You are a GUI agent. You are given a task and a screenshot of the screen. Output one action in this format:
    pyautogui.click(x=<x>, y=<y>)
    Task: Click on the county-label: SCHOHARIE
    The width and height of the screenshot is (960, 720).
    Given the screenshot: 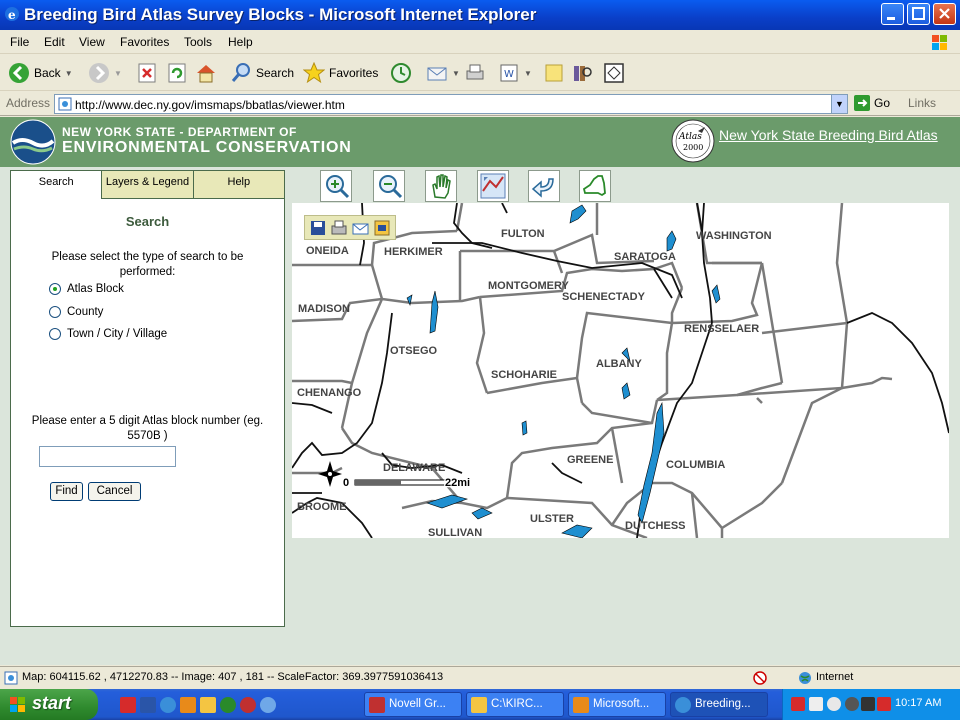 What is the action you would take?
    pyautogui.click(x=524, y=375)
    